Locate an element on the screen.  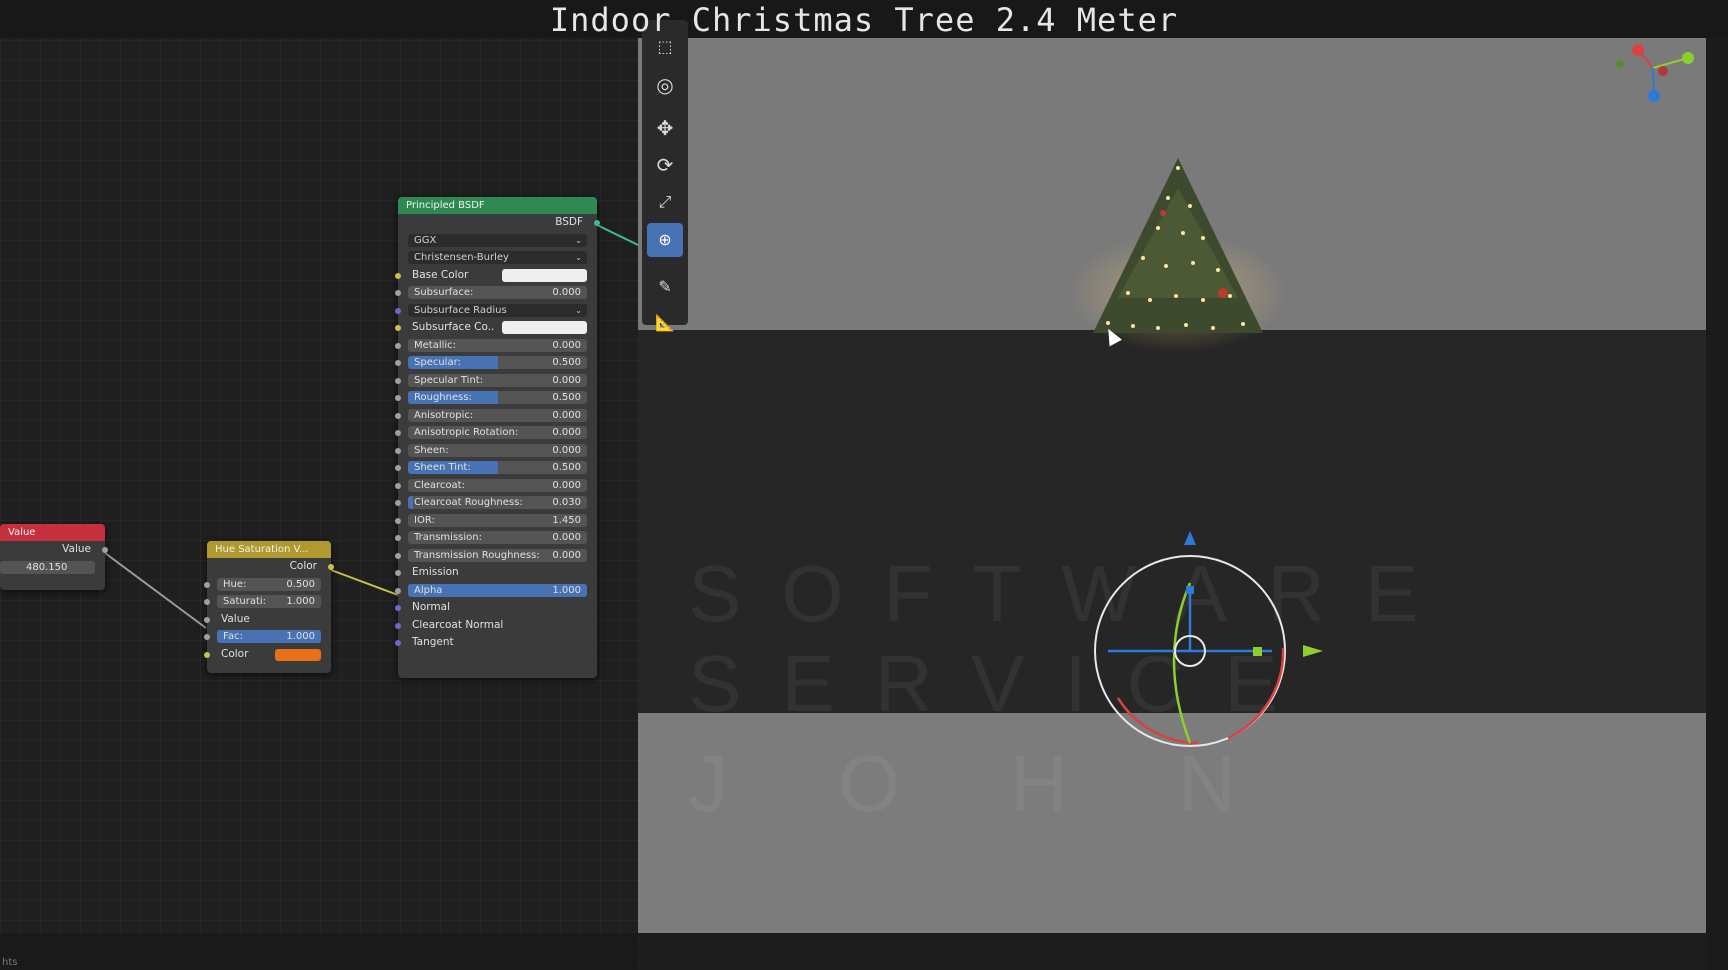
bsdf-slider-field: Clearcoat Roughness: 0.030 is located at coordinates (497, 502).